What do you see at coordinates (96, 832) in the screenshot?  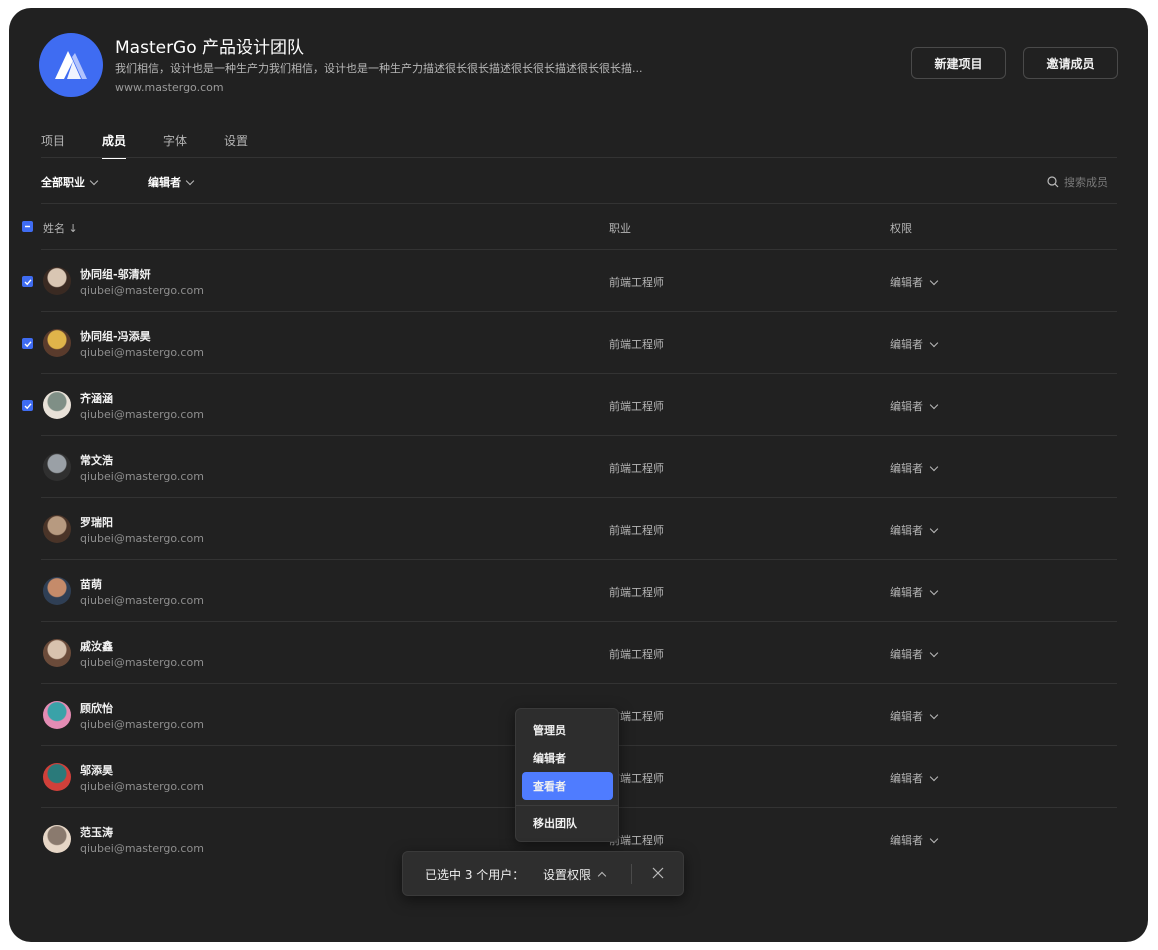 I see `member-name: 范玉涛` at bounding box center [96, 832].